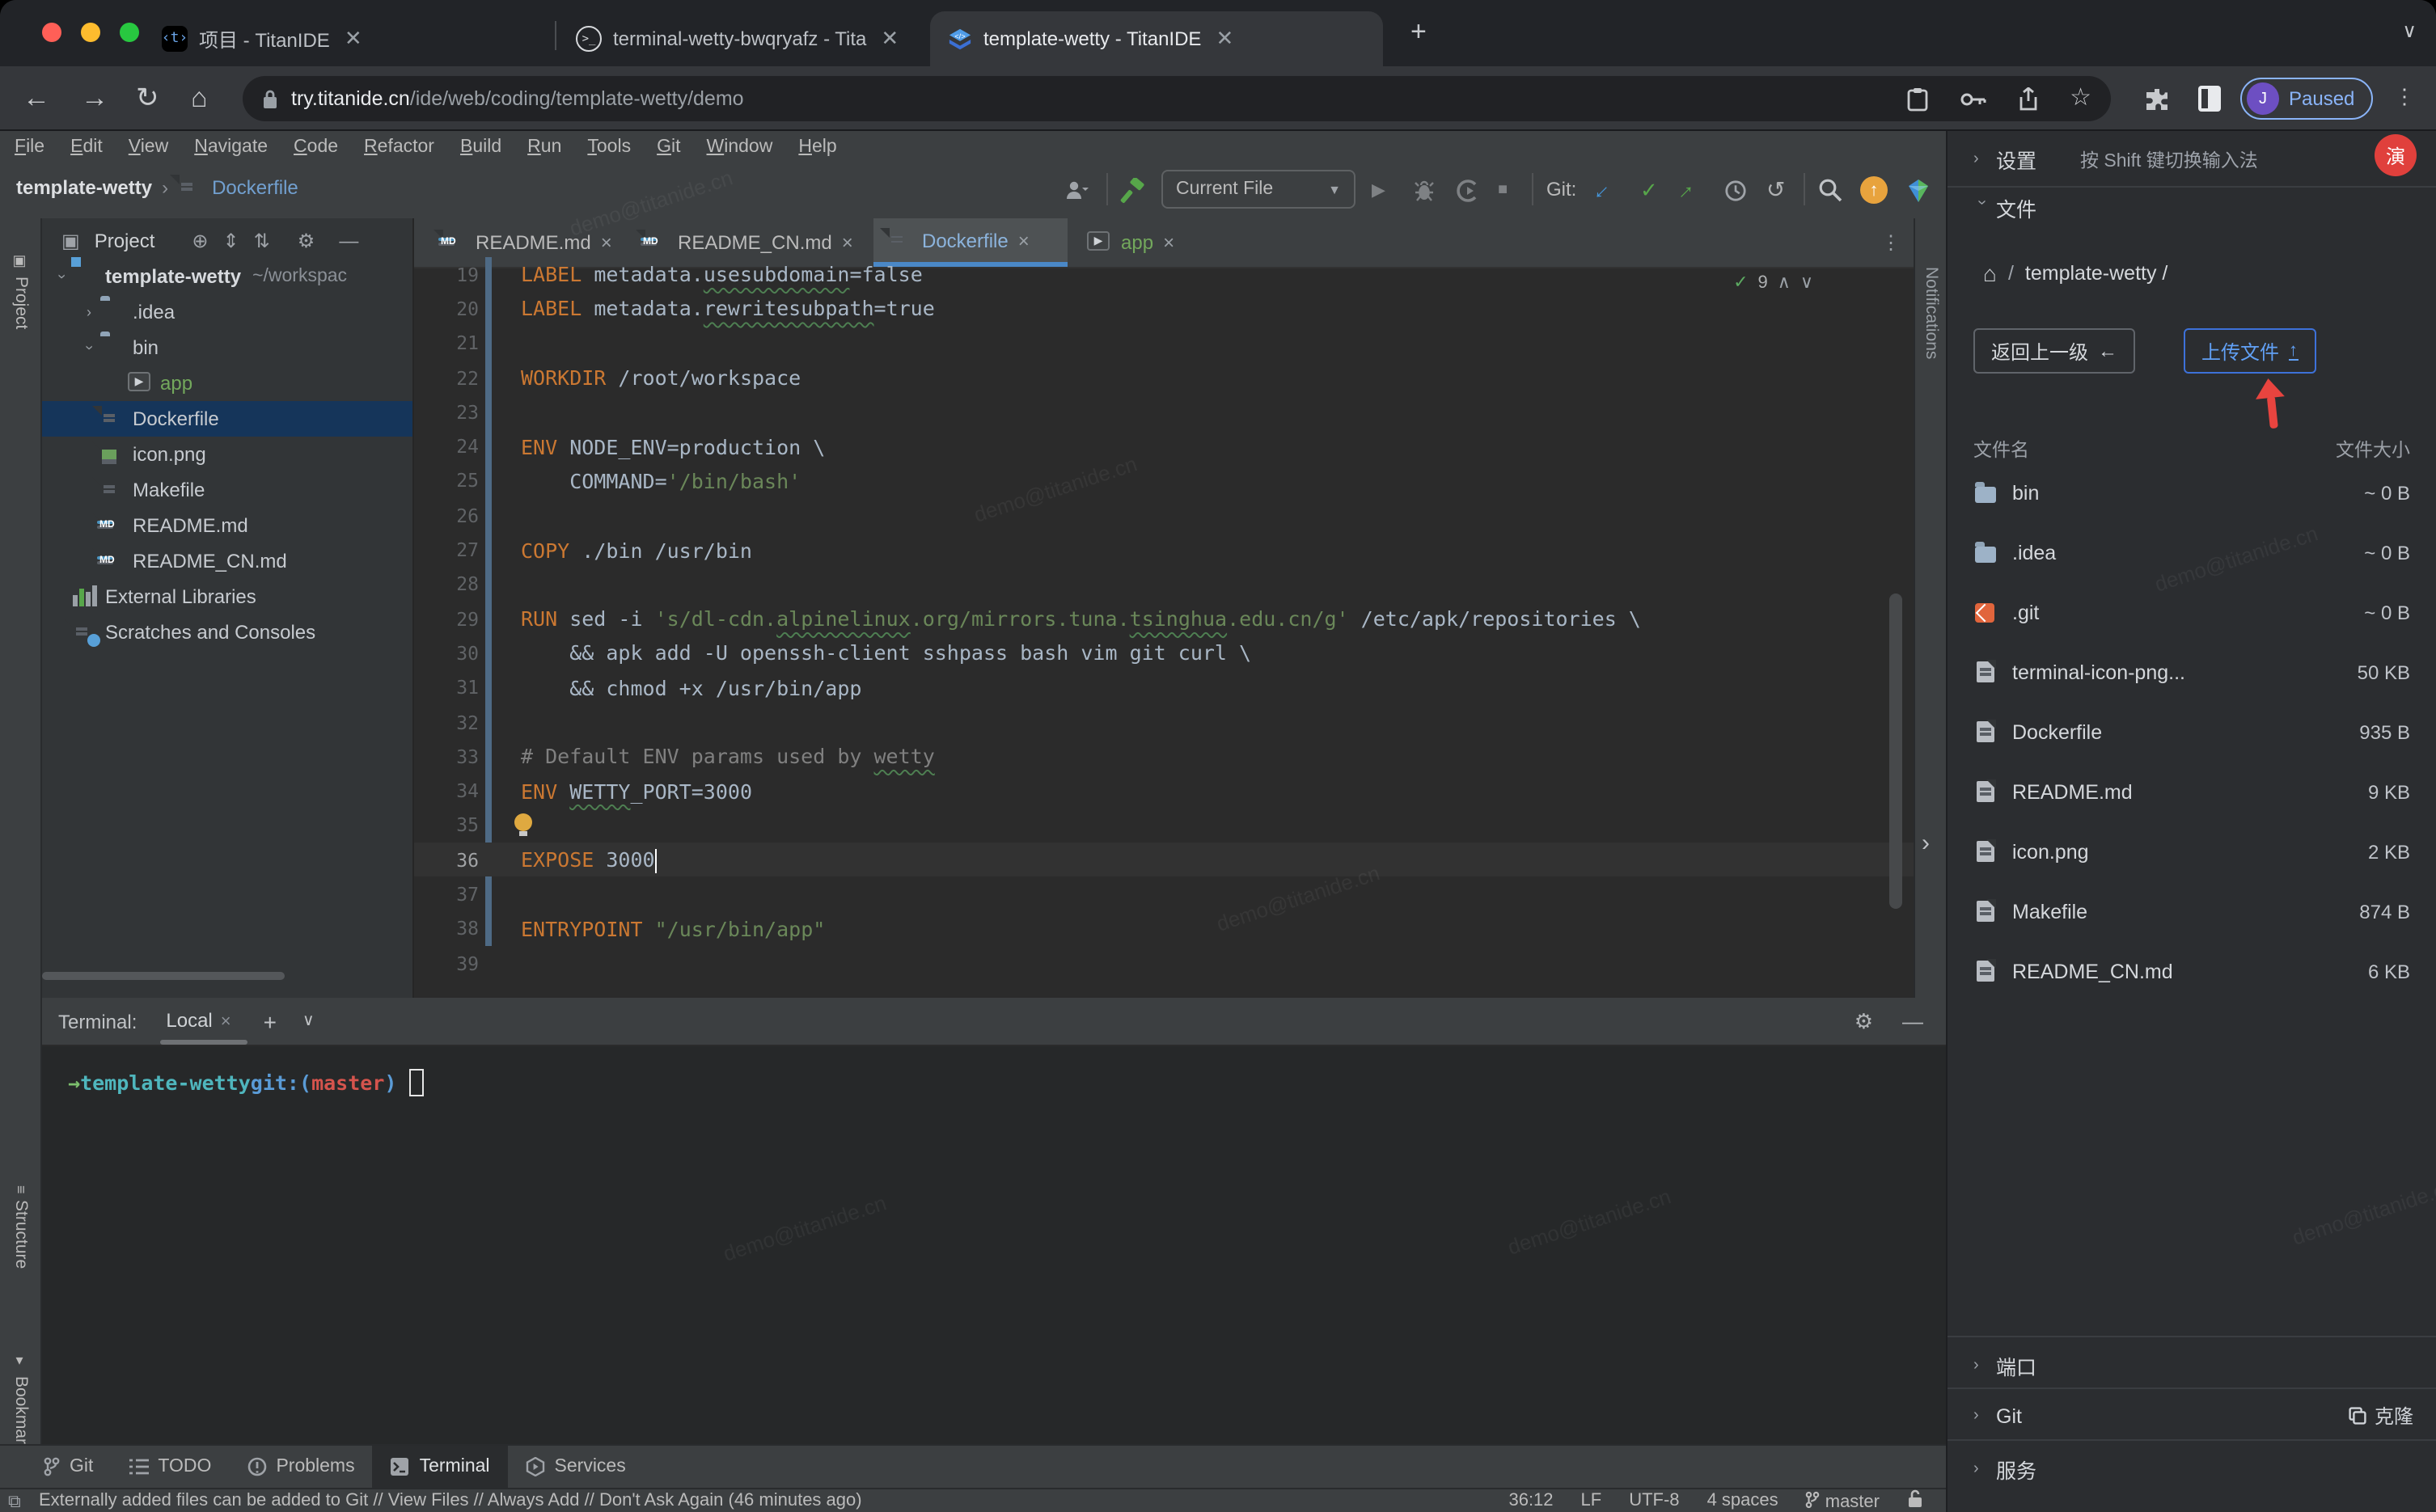 This screenshot has width=2436, height=1512. What do you see at coordinates (1503, 190) in the screenshot?
I see `stop-button: ■` at bounding box center [1503, 190].